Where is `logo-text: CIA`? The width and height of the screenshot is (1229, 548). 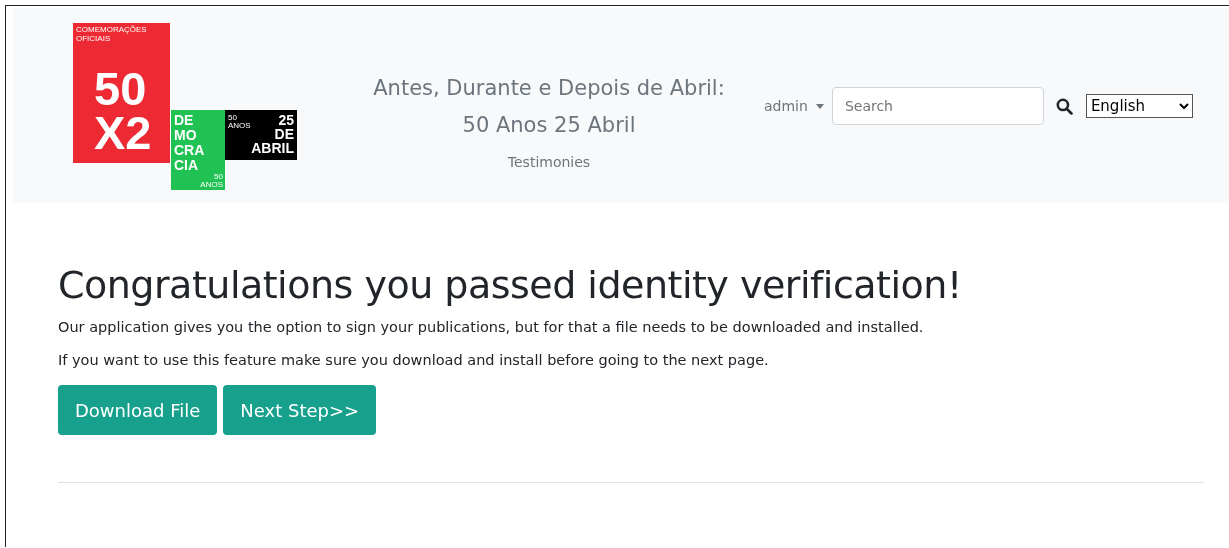 logo-text: CIA is located at coordinates (187, 165).